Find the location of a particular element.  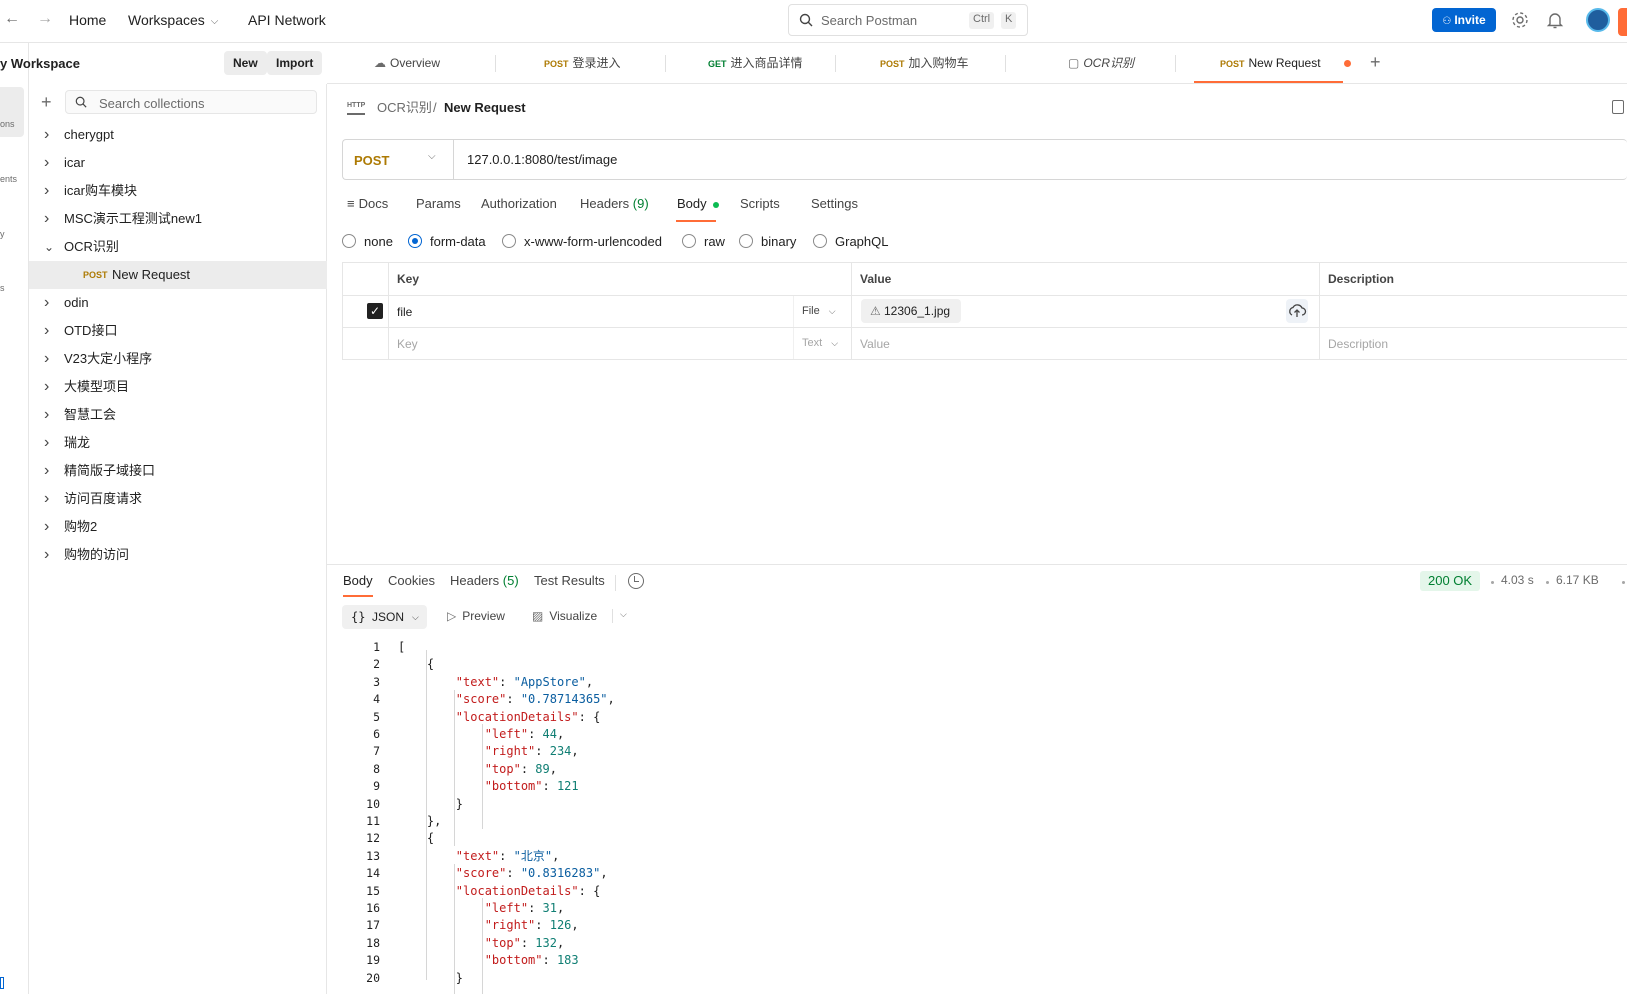

radio-raw is located at coordinates (689, 241).